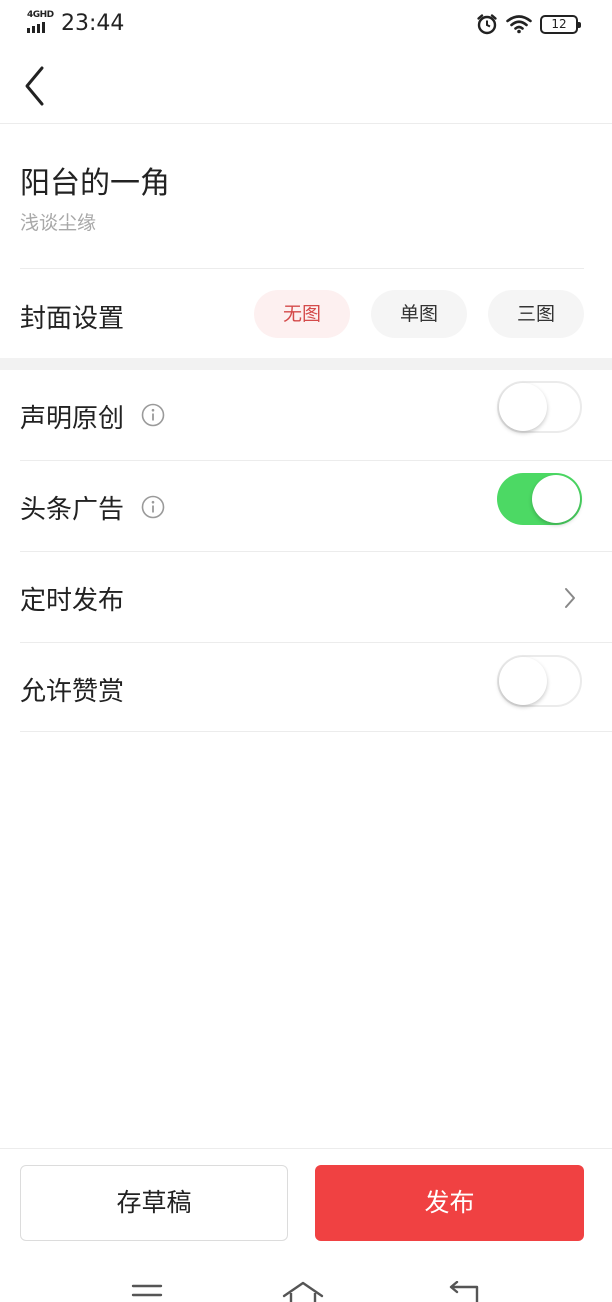 Image resolution: width=612 pixels, height=1302 pixels. What do you see at coordinates (570, 598) in the screenshot?
I see `chevron-right-icon` at bounding box center [570, 598].